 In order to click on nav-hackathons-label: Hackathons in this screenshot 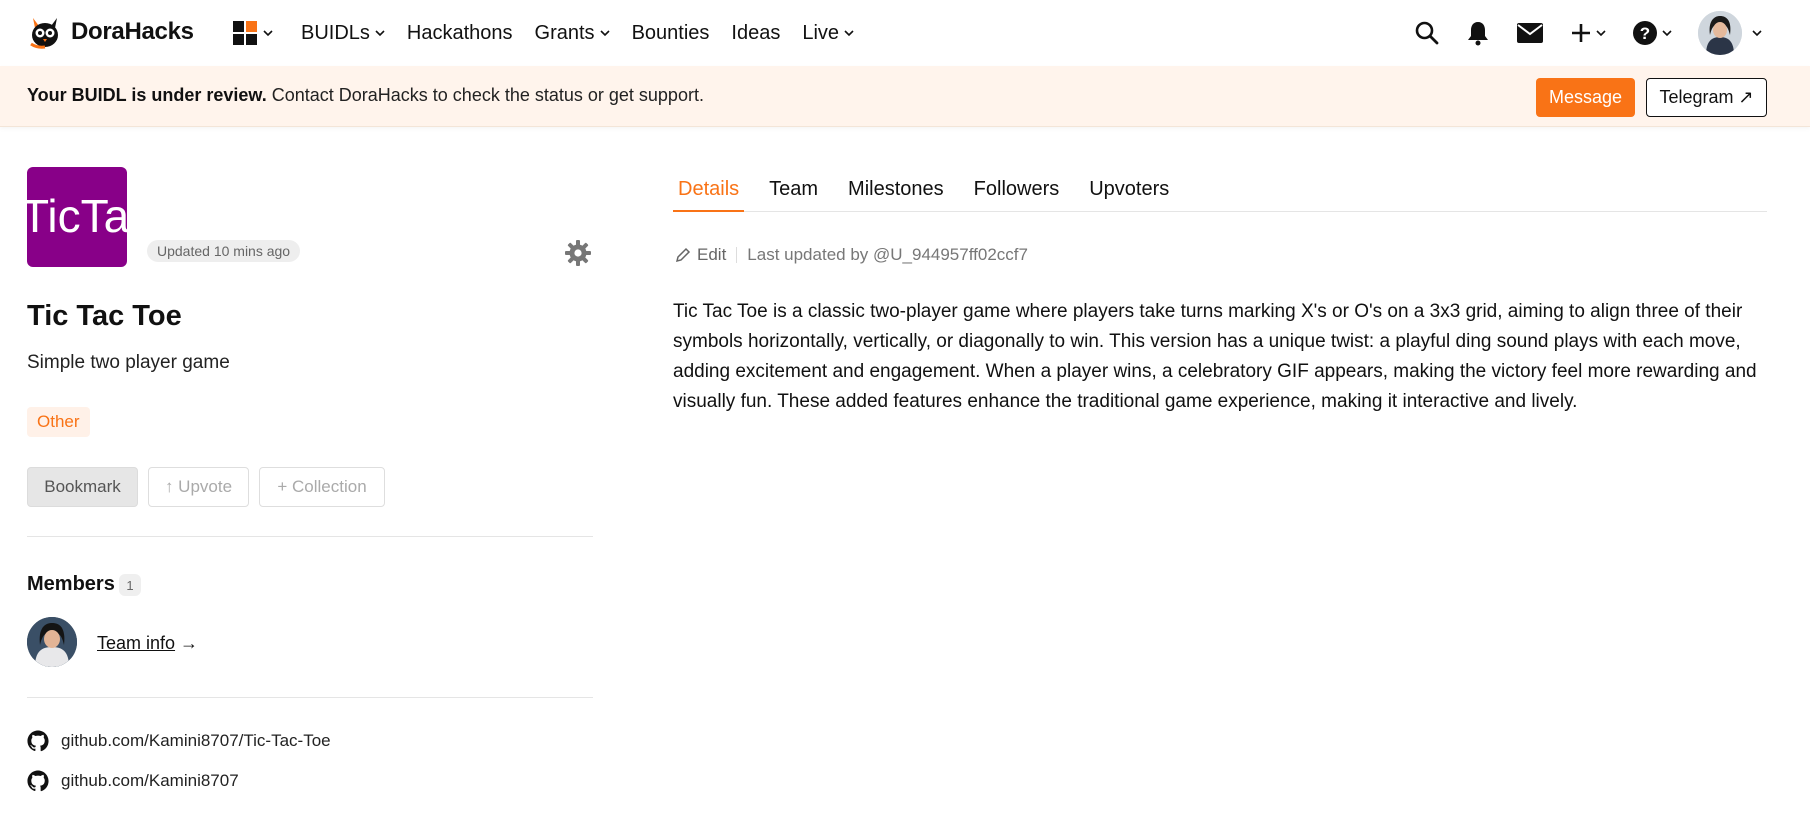, I will do `click(459, 32)`.